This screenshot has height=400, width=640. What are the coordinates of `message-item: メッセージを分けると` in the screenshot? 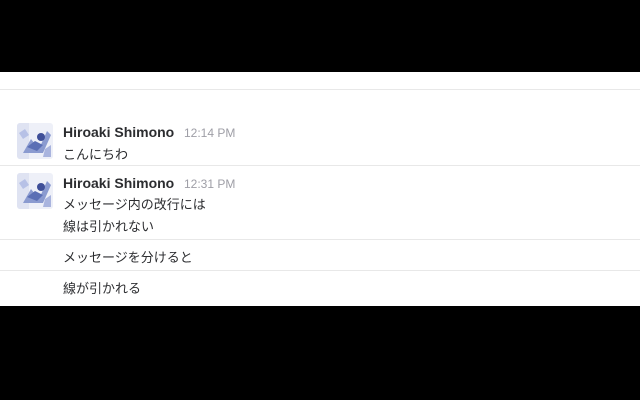 It's located at (320, 255).